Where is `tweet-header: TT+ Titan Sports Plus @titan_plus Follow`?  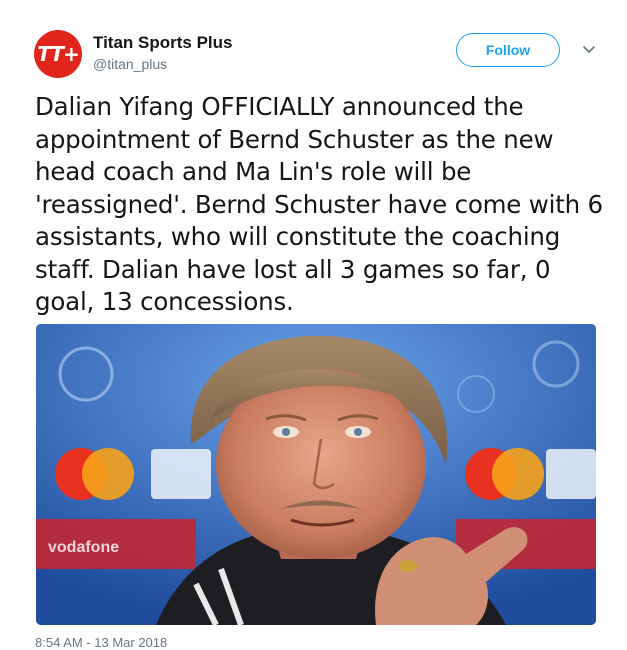
tweet-header: TT+ Titan Sports Plus @titan_plus Follow is located at coordinates (320, 54).